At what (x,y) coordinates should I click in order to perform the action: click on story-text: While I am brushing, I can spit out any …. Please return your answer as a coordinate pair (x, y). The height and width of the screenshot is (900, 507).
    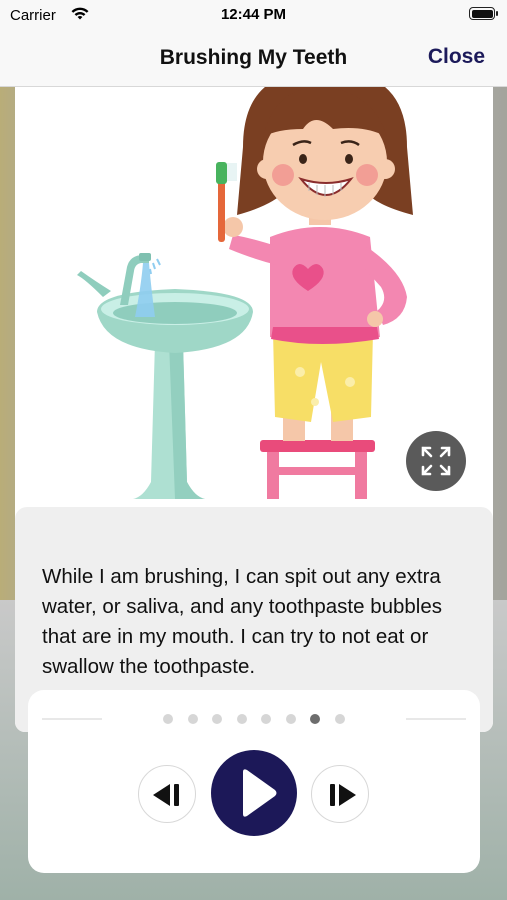
    Looking at the image, I should click on (242, 621).